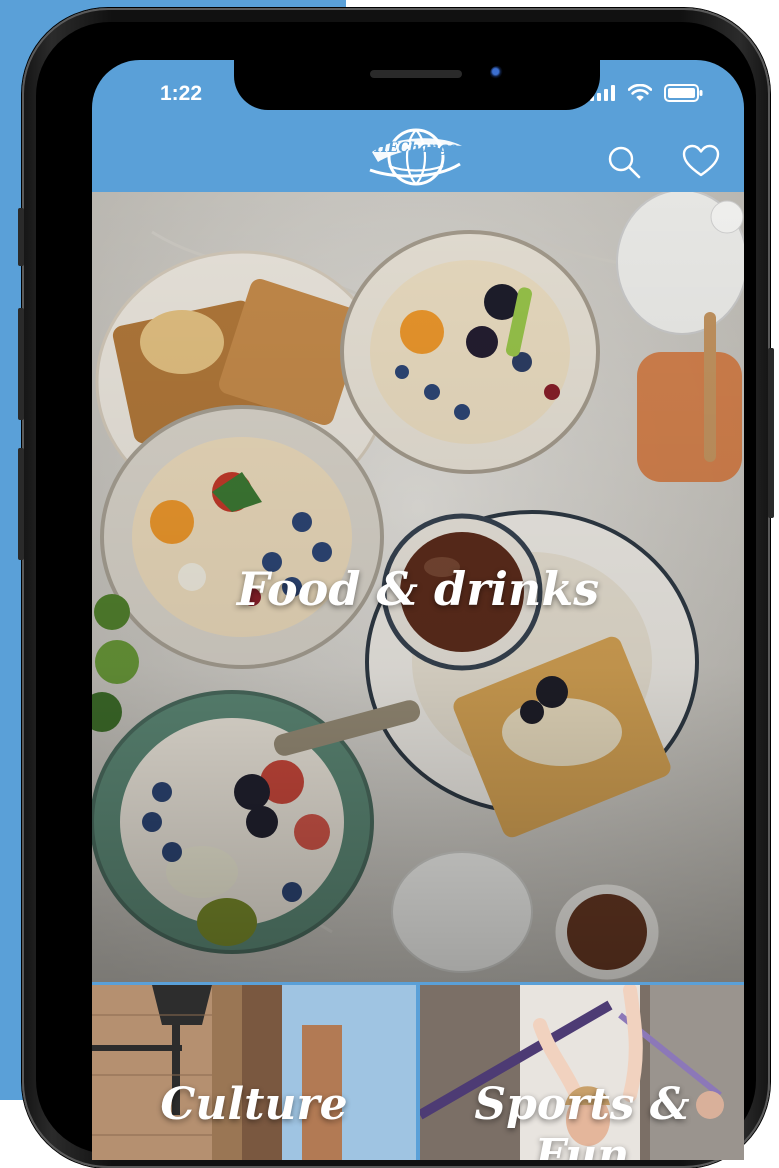  What do you see at coordinates (416, 74) in the screenshot?
I see `earpiece-speaker` at bounding box center [416, 74].